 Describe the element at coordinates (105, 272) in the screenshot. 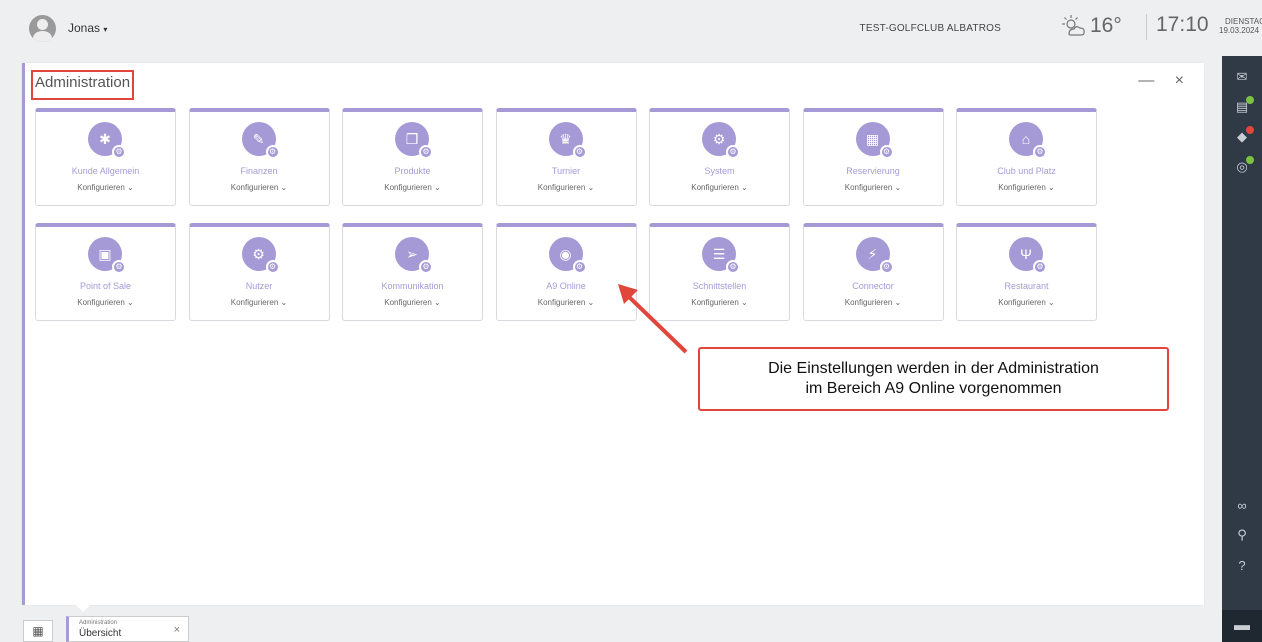

I see `tile-point-of-sale: ▣ ⚙ Point of Sale Konfigurieren ⌄` at that location.